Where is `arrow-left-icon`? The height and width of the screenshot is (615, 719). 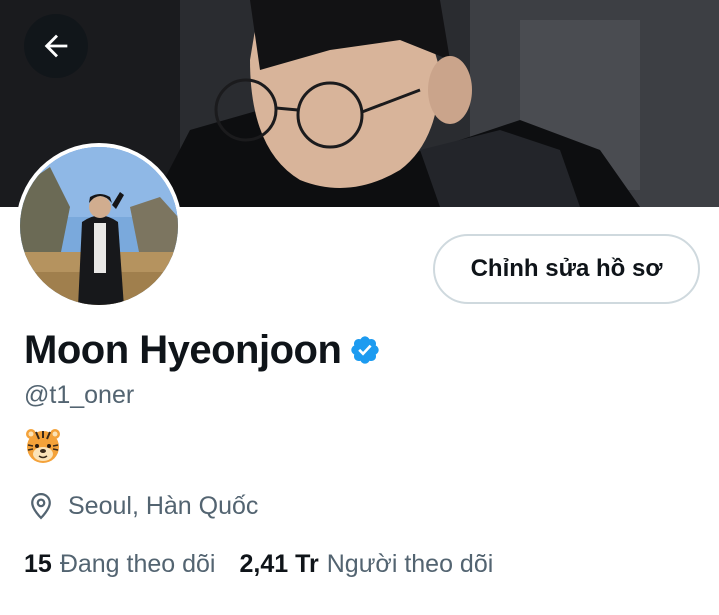 arrow-left-icon is located at coordinates (56, 46).